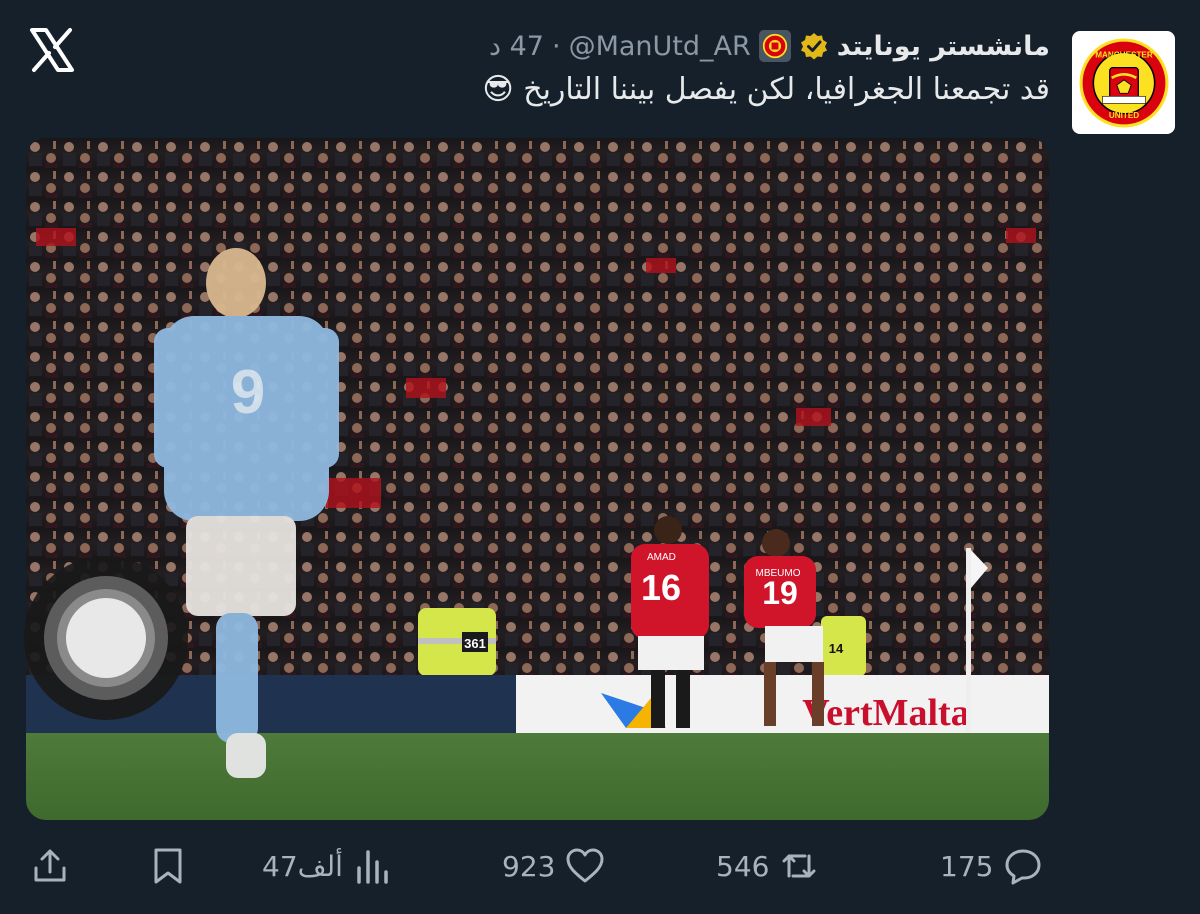 The width and height of the screenshot is (1200, 914). I want to click on display-name: مانشستر يونايتد, so click(943, 46).